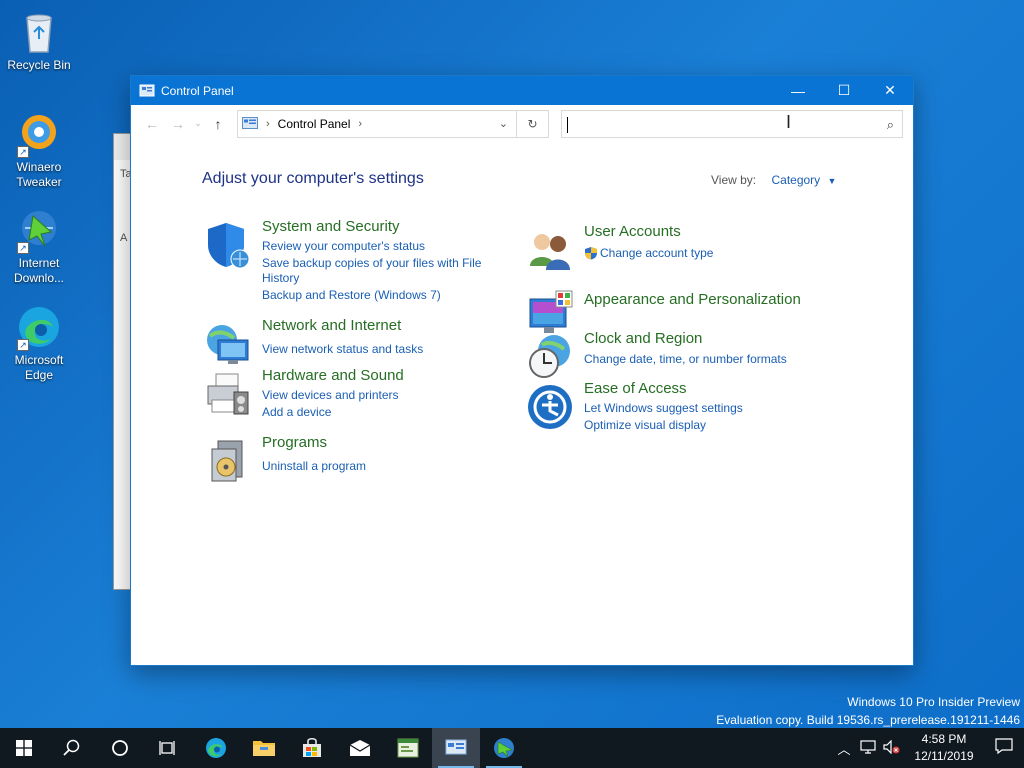  Describe the element at coordinates (331, 226) in the screenshot. I see `category-title: System and Security` at that location.